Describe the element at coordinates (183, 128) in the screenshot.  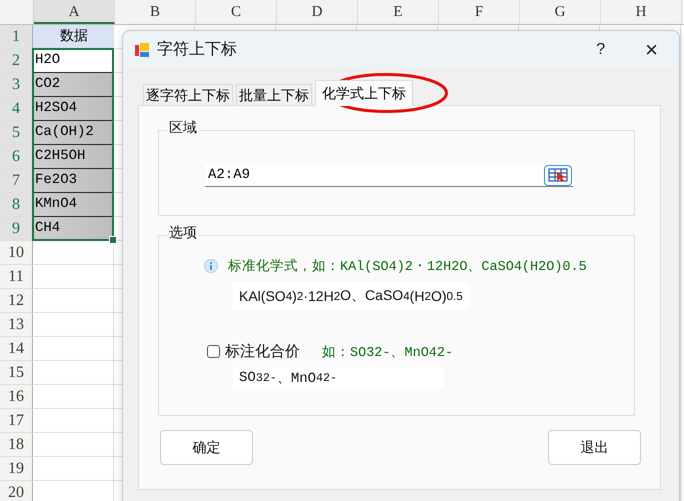
I see `group-label: 区域` at that location.